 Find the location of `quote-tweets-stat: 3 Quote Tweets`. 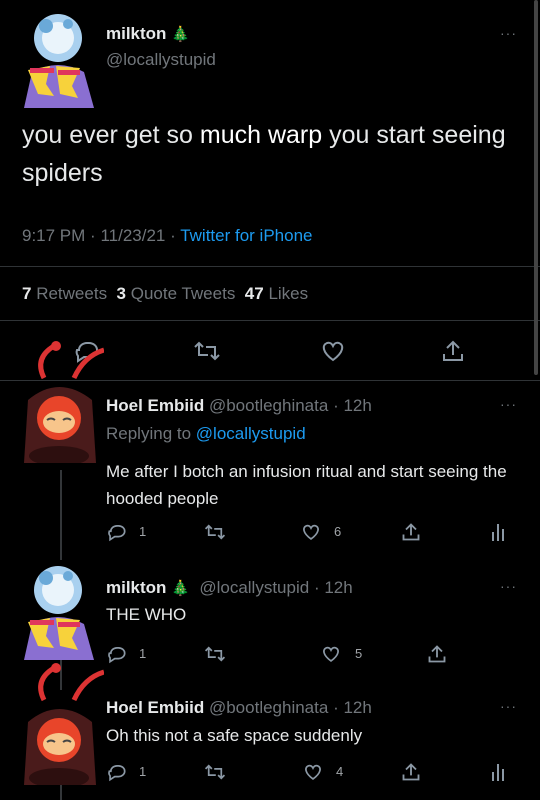

quote-tweets-stat: 3 Quote Tweets is located at coordinates (176, 293).